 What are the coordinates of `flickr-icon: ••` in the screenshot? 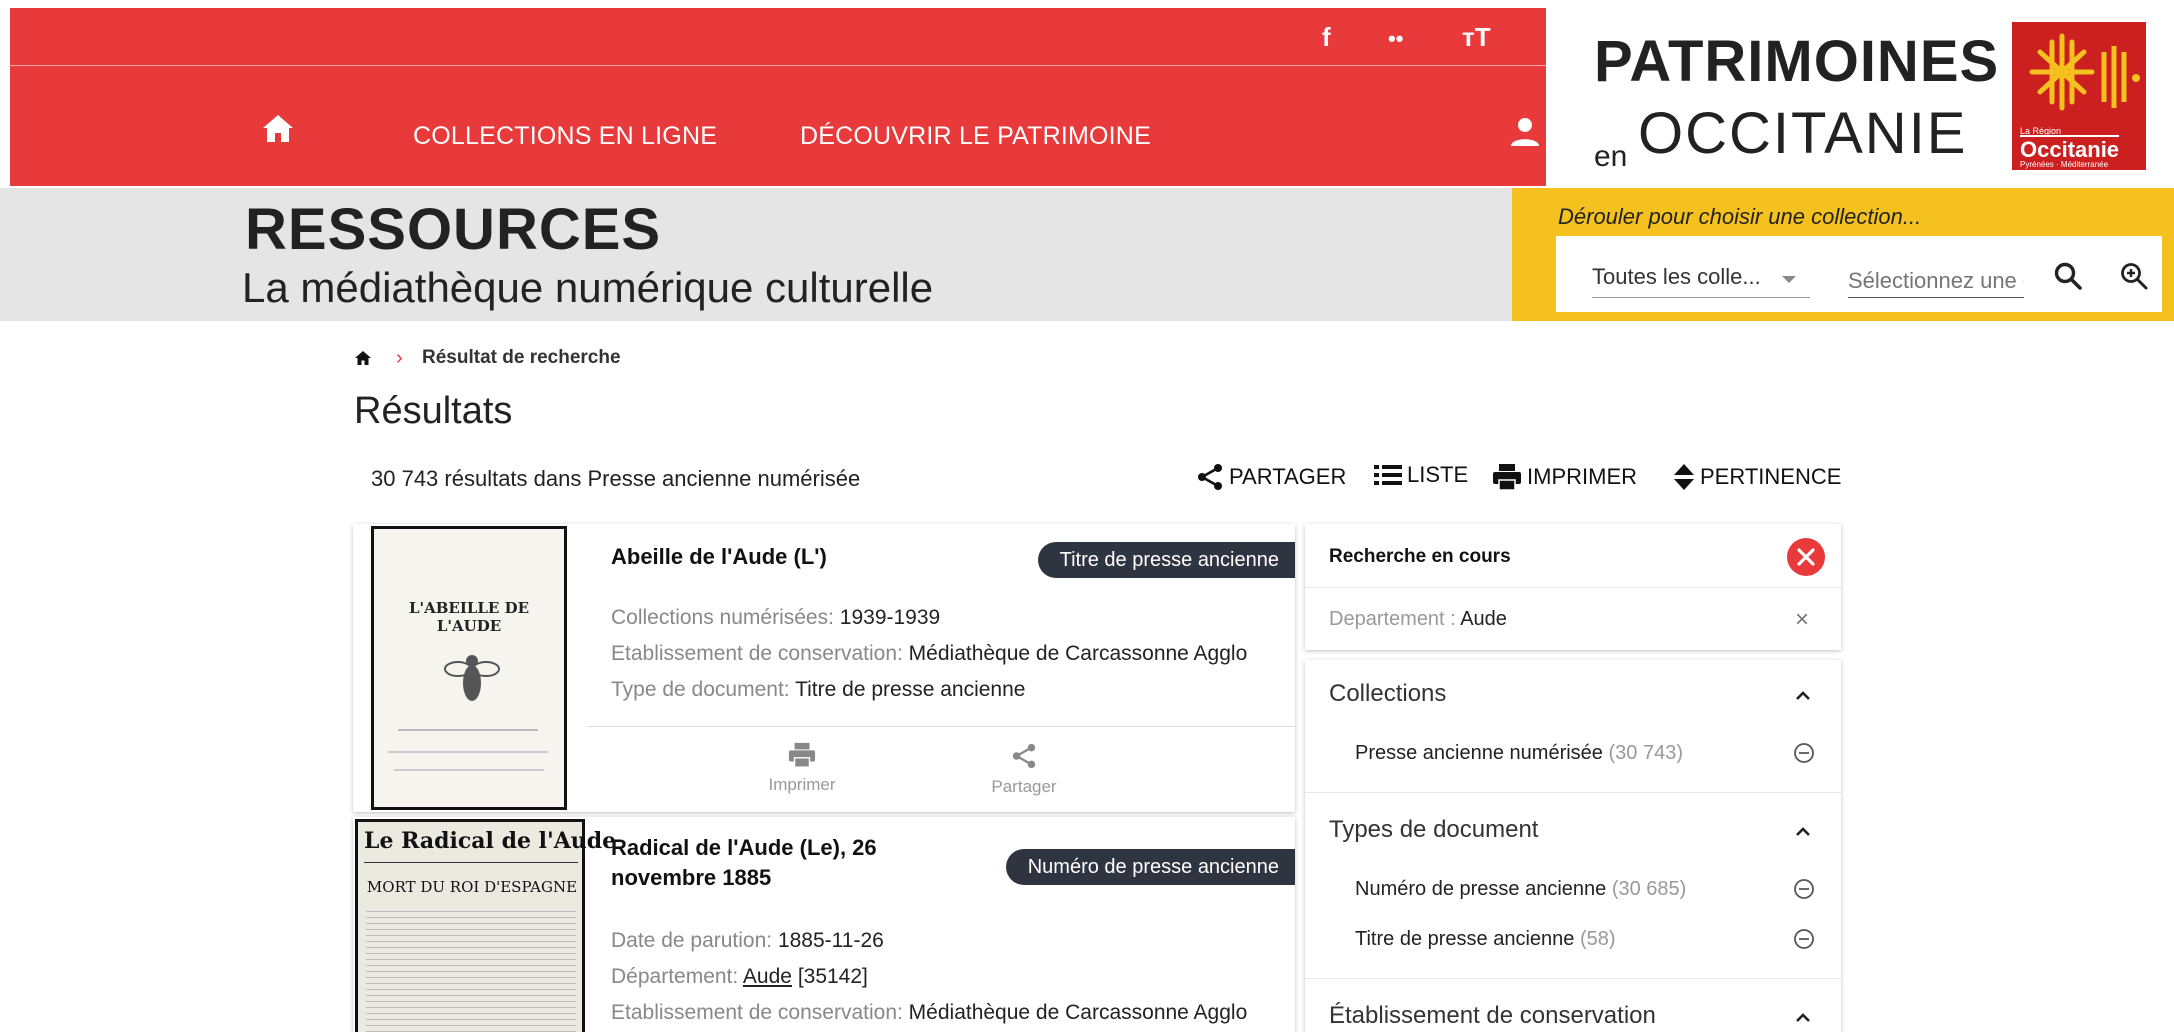 It's located at (1395, 39).